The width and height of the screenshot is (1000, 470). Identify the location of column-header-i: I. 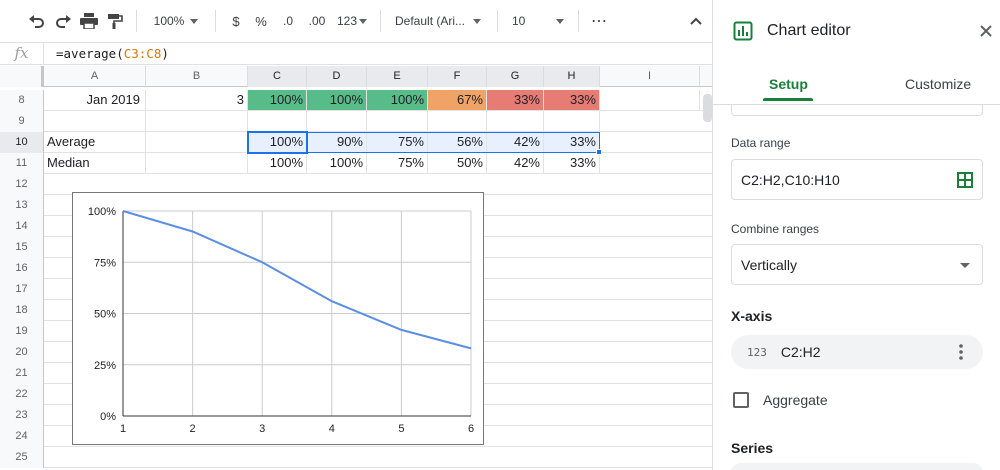
(650, 76).